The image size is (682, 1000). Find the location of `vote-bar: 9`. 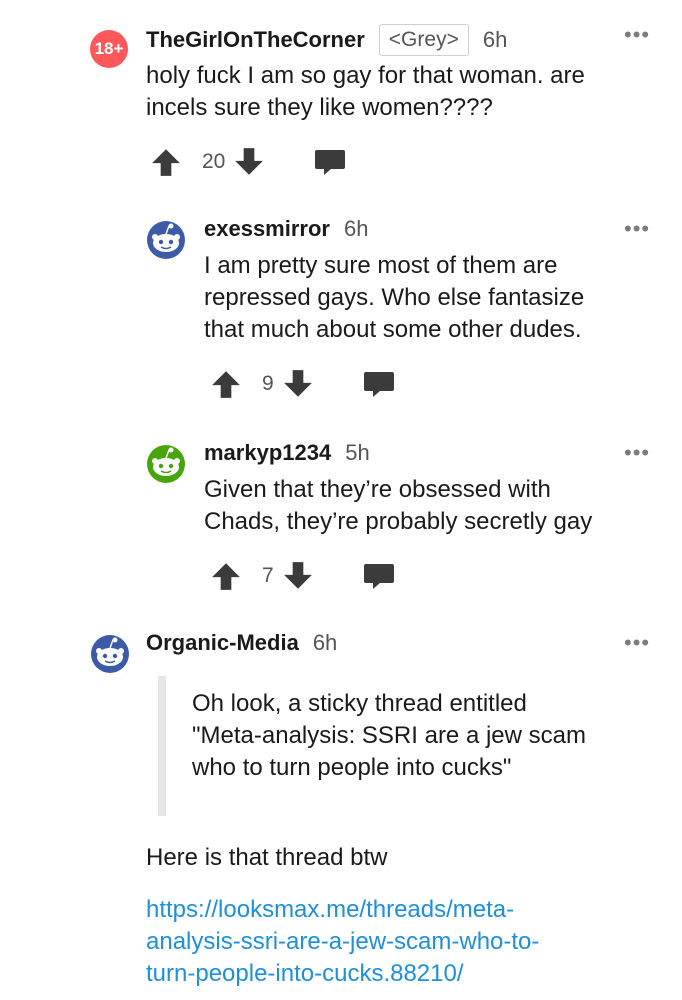

vote-bar: 9 is located at coordinates (303, 384).